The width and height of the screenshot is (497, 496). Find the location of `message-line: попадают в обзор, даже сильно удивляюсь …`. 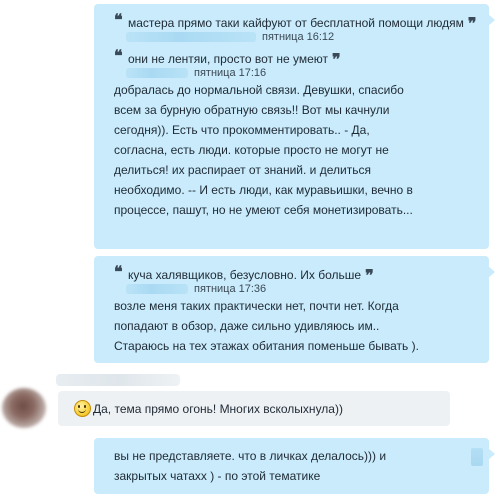

message-line: попадают в обзор, даже сильно удивляюсь … is located at coordinates (247, 326).